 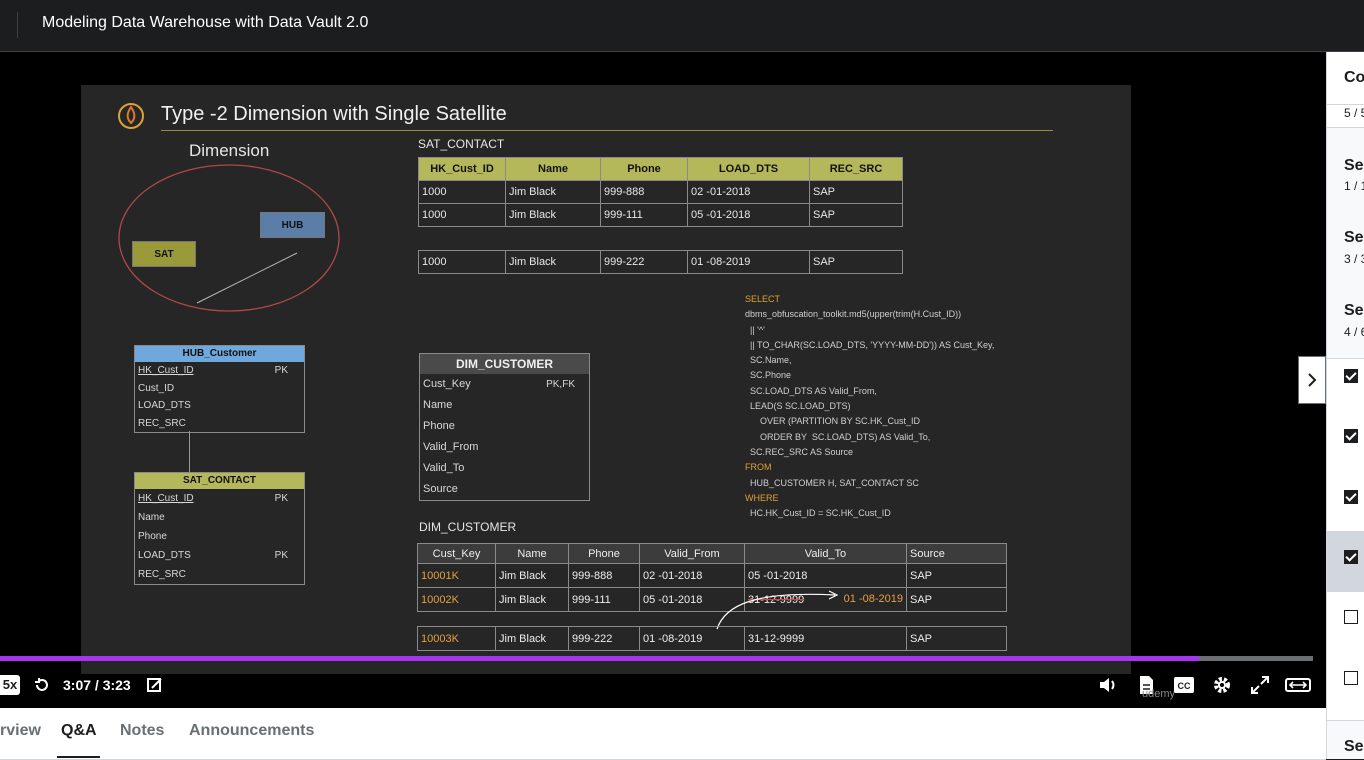 I want to click on slide-title: Type -2 Dimension with Single Satellite, so click(x=334, y=114).